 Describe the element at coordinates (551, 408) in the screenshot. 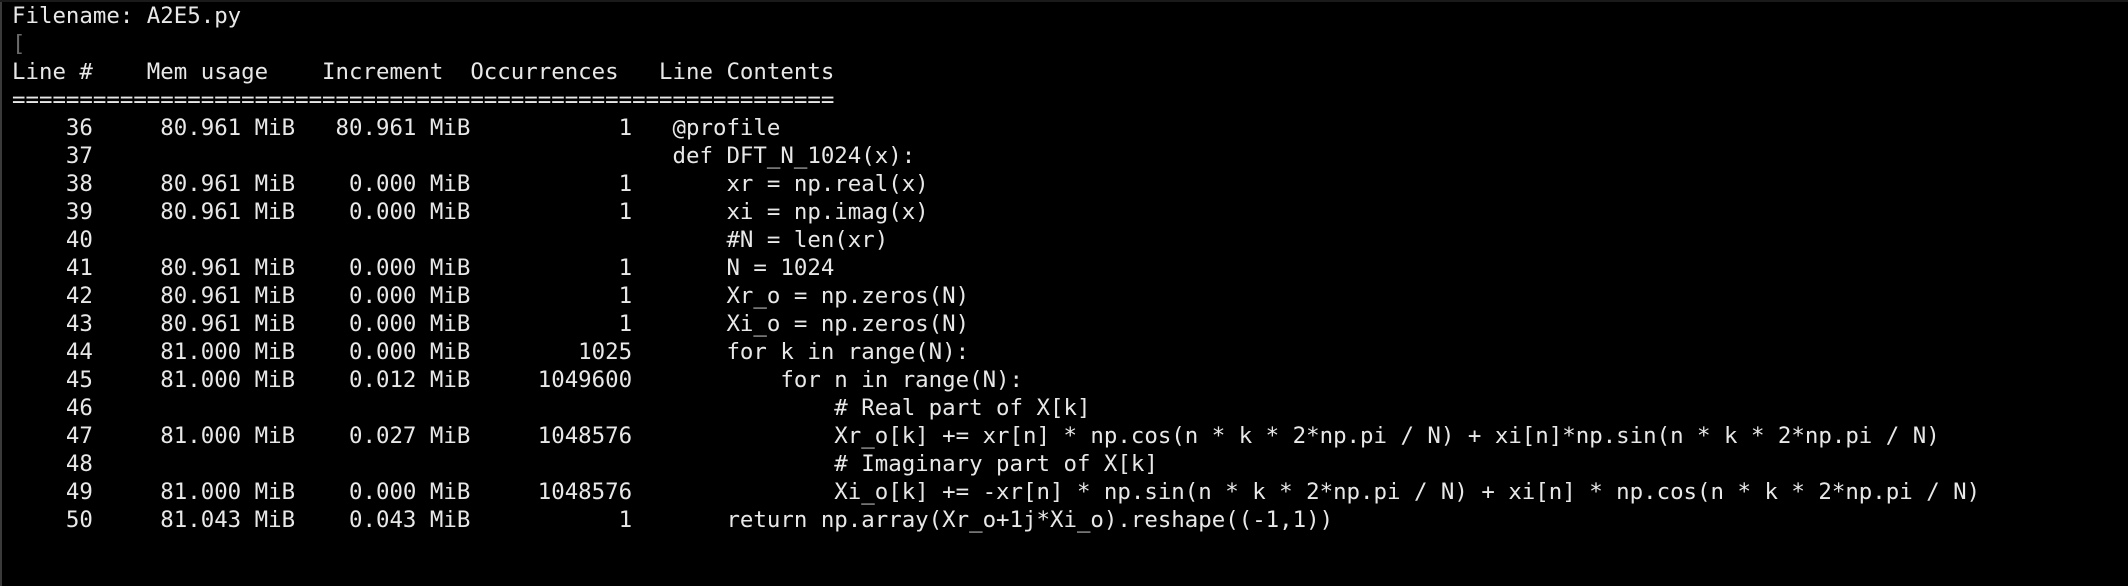

I see `table-row: 46 # Real part of X[k]` at that location.